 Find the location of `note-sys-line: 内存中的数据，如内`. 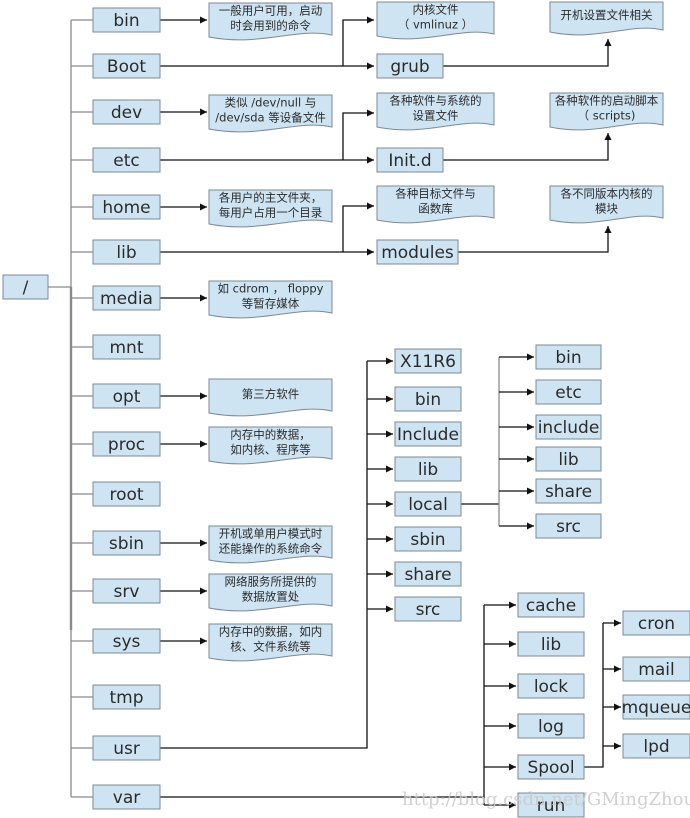

note-sys-line: 内存中的数据，如内 is located at coordinates (271, 632).